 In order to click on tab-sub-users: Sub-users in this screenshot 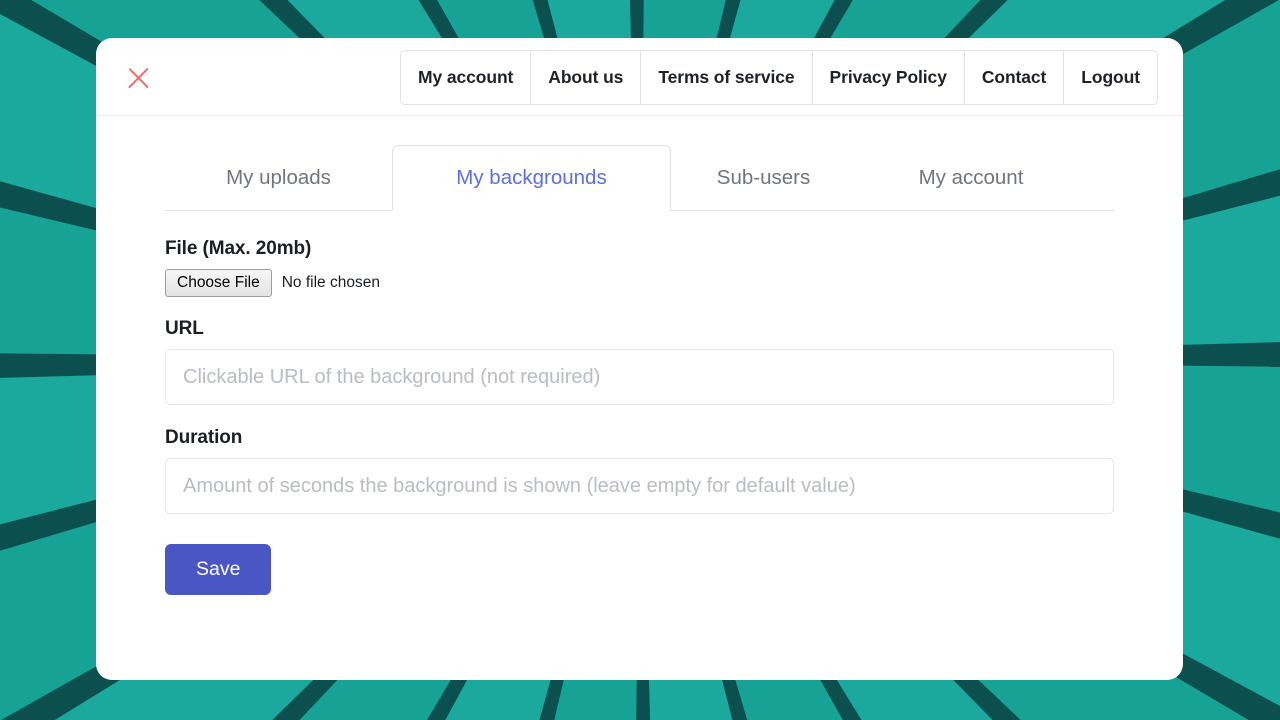, I will do `click(763, 178)`.